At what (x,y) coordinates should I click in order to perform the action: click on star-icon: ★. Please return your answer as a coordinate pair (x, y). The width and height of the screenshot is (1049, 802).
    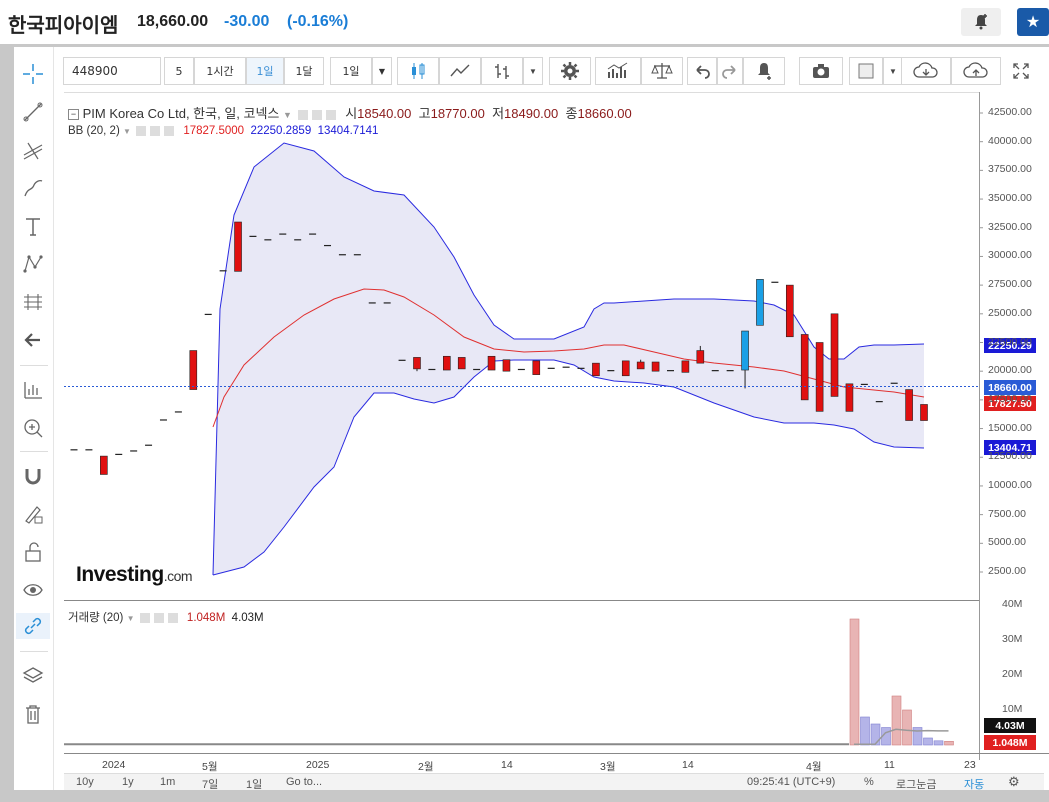
    Looking at the image, I should click on (1033, 22).